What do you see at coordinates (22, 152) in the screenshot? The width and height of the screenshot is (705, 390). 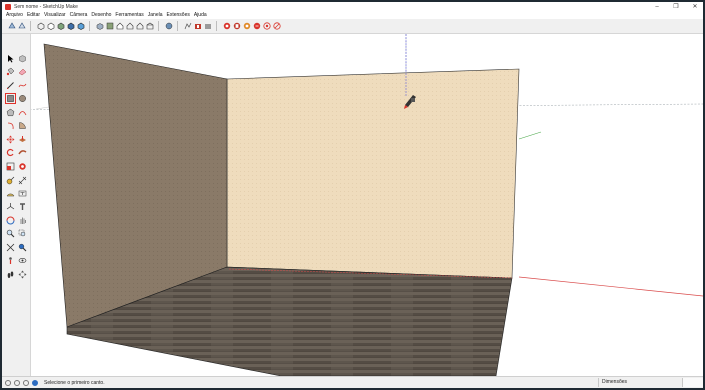 I see `follow-me-icon` at bounding box center [22, 152].